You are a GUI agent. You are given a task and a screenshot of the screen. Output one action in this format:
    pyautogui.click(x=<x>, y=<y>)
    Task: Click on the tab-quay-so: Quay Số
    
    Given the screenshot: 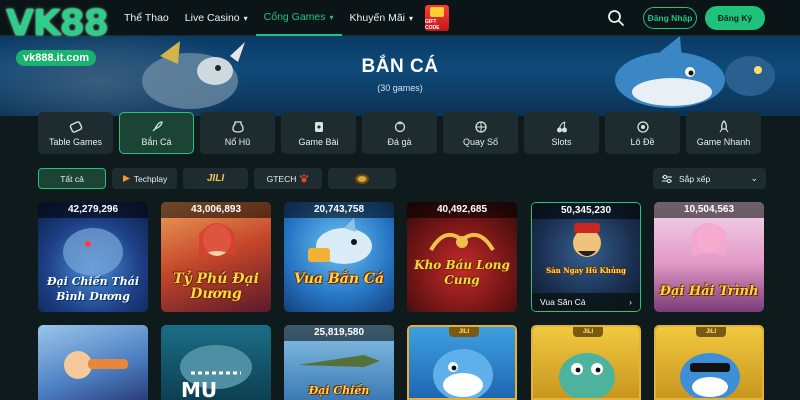 What is the action you would take?
    pyautogui.click(x=480, y=133)
    